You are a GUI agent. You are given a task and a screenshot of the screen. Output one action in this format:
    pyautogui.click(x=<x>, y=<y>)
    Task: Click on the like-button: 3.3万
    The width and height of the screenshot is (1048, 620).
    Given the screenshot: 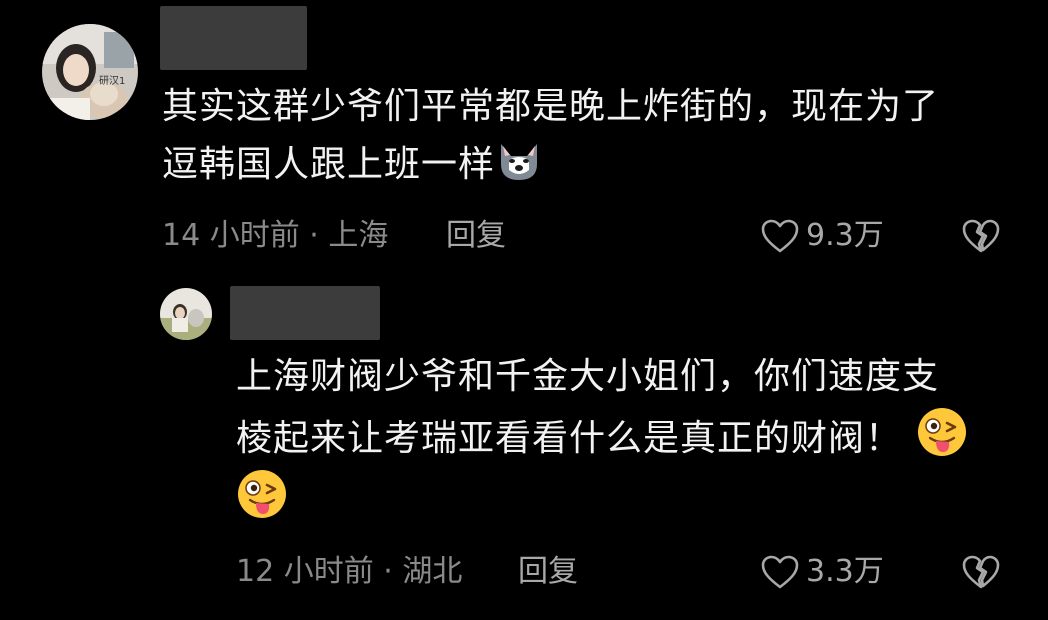 What is the action you would take?
    pyautogui.click(x=822, y=572)
    